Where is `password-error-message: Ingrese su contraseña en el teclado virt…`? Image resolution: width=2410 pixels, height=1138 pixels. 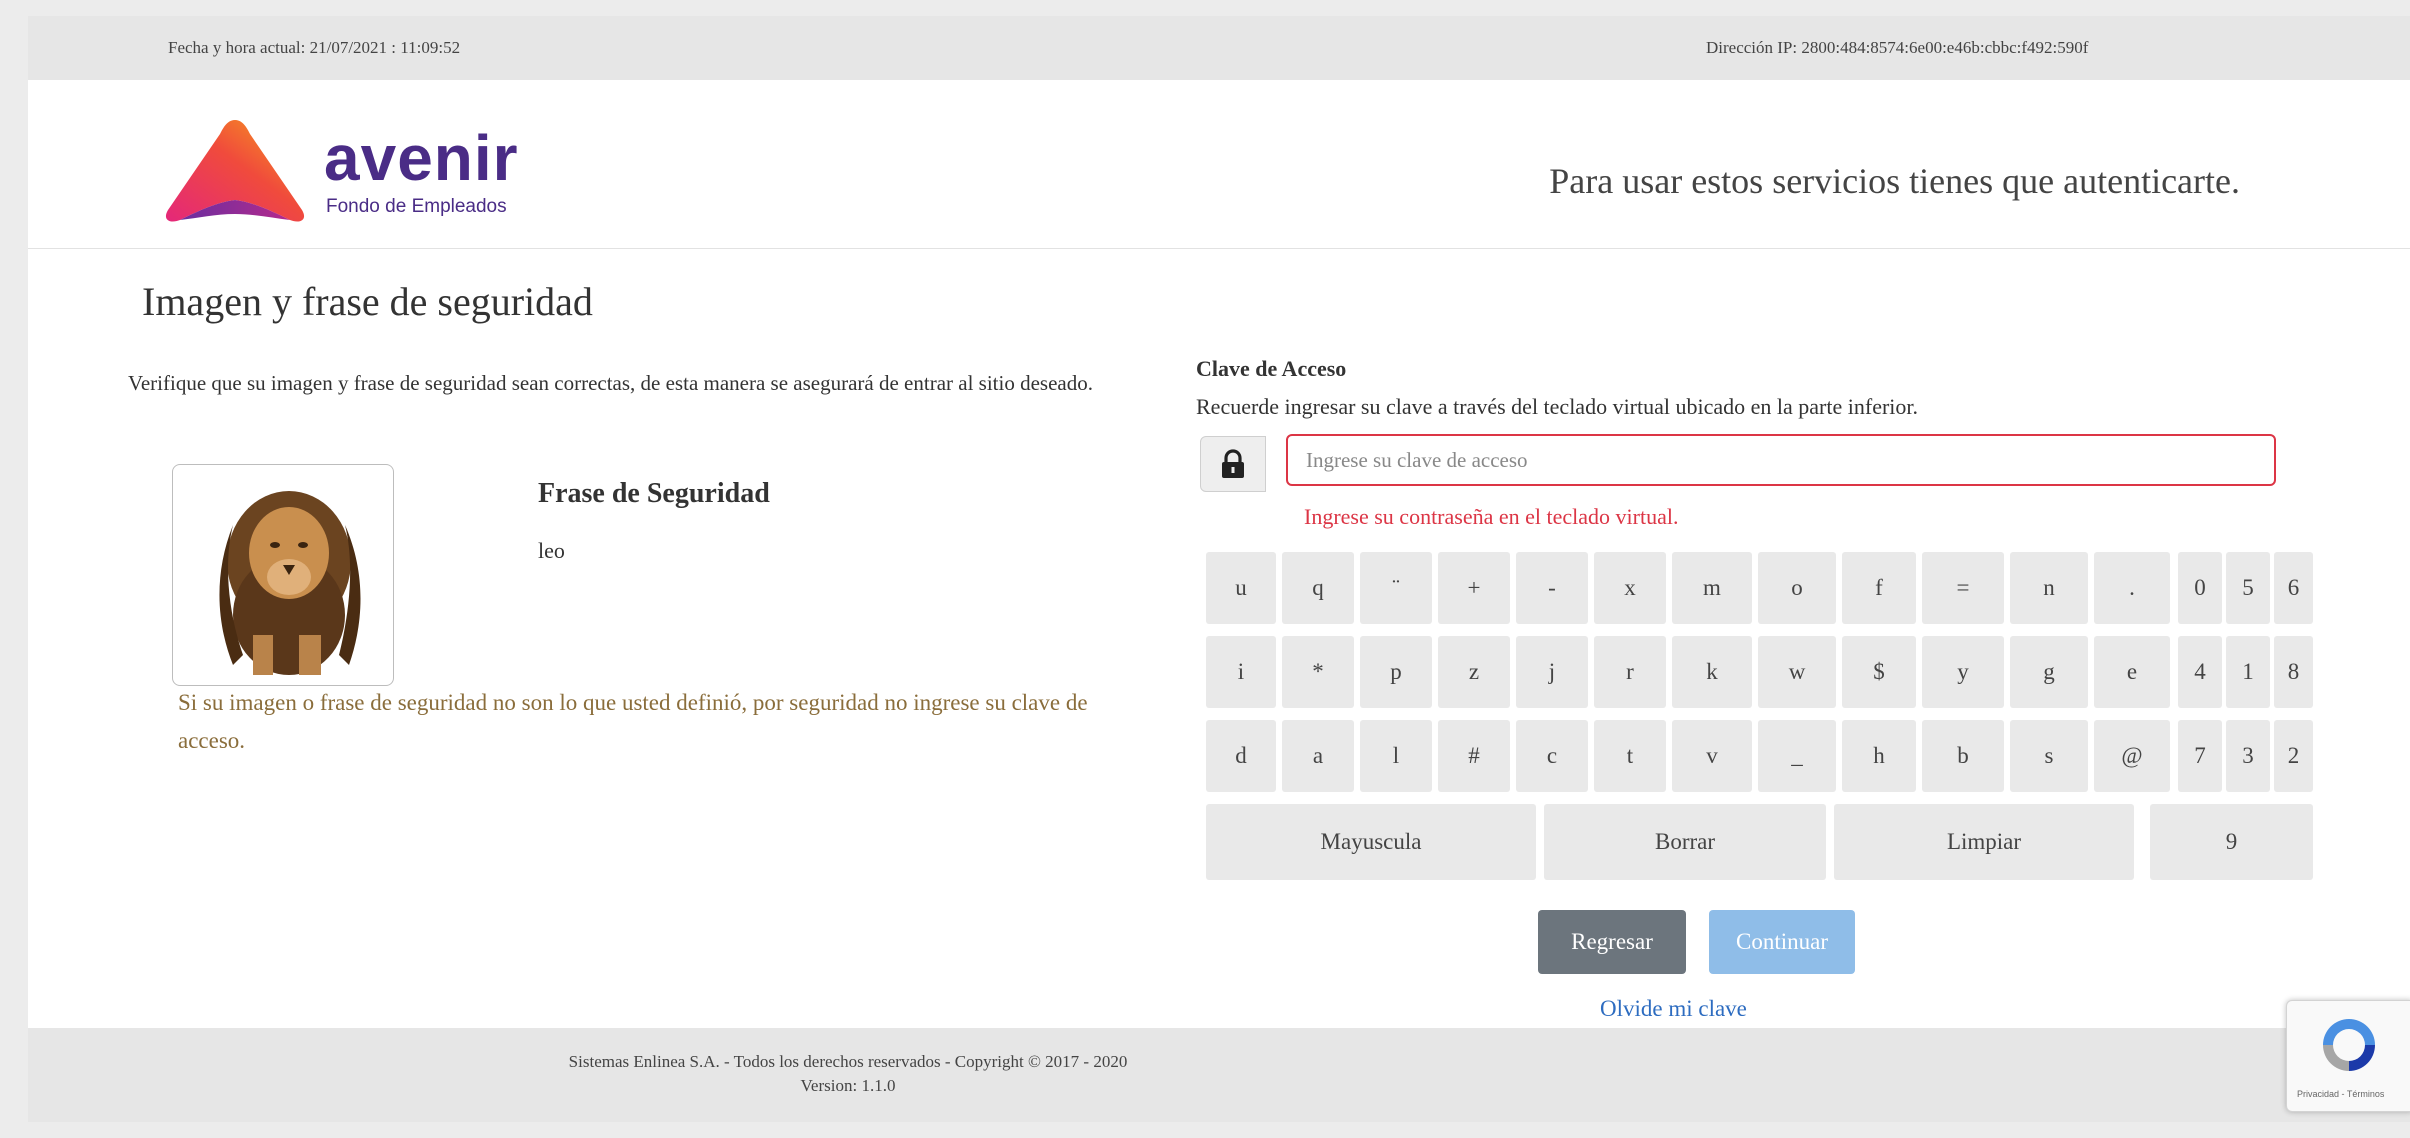
password-error-message: Ingrese su contraseña en el teclado virt… is located at coordinates (1491, 516).